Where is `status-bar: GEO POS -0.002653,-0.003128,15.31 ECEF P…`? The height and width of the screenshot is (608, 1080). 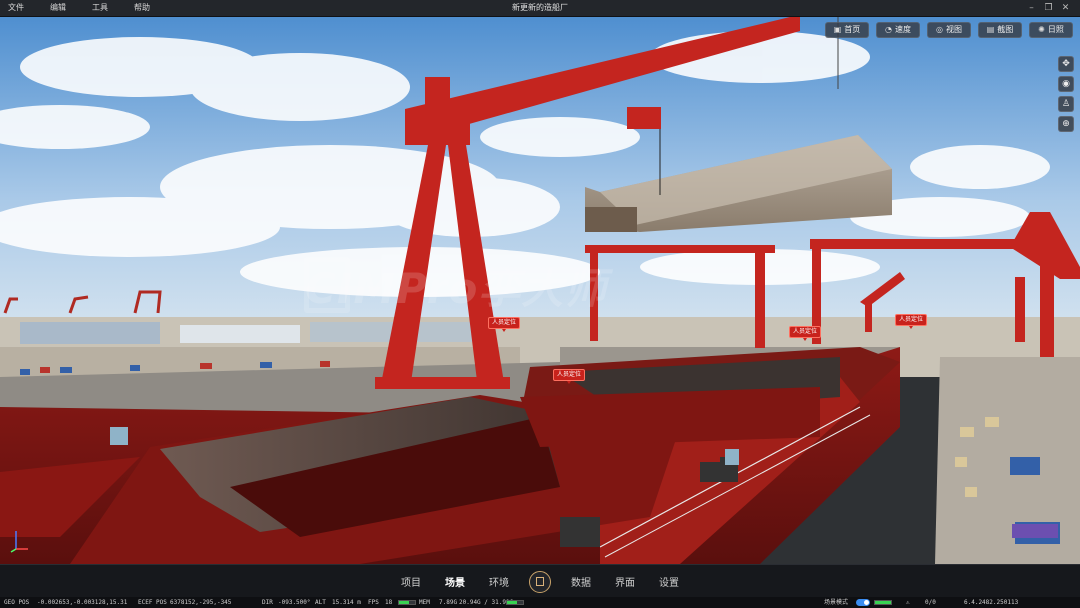 status-bar: GEO POS -0.002653,-0.003128,15.31 ECEF P… is located at coordinates (540, 602).